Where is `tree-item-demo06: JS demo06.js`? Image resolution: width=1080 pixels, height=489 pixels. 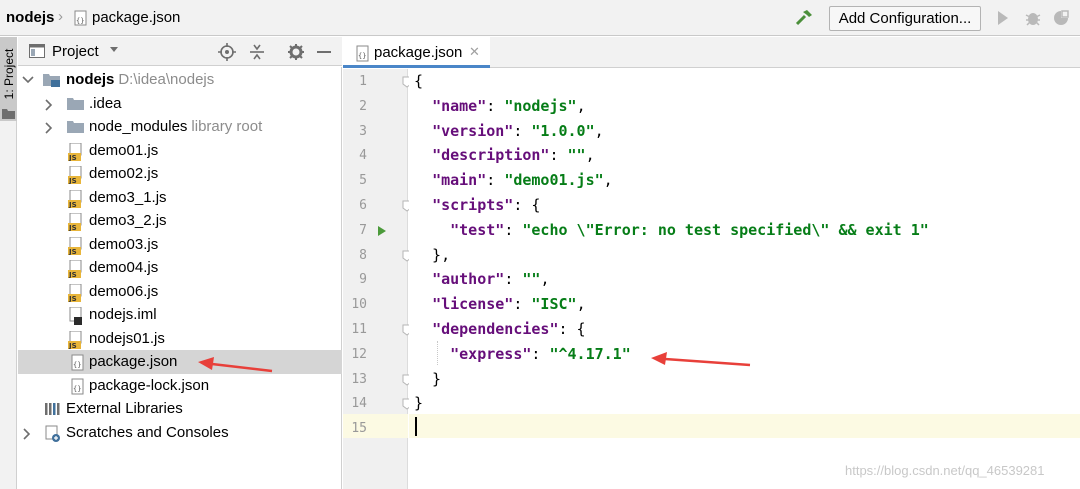
tree-item-demo06: JS demo06.js is located at coordinates (180, 292).